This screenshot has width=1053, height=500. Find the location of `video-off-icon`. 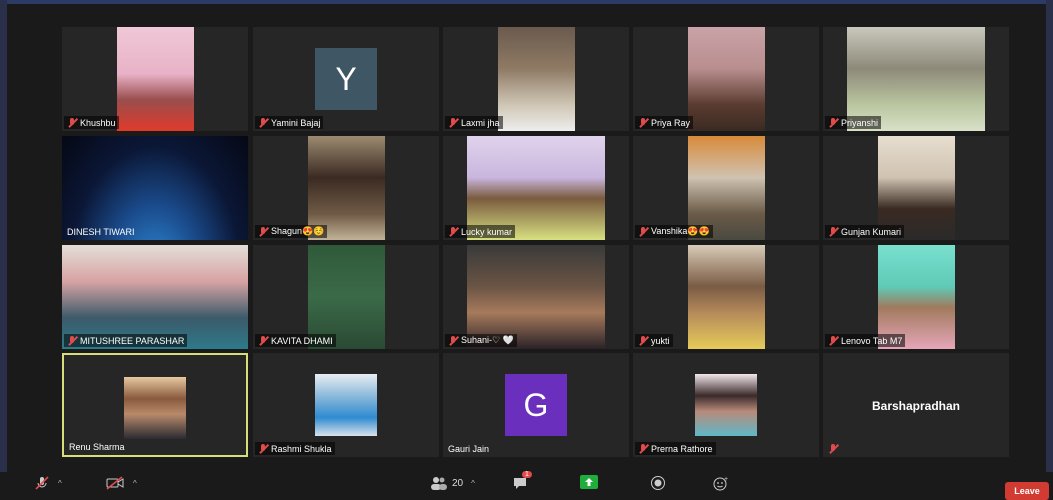

video-off-icon is located at coordinates (115, 483).